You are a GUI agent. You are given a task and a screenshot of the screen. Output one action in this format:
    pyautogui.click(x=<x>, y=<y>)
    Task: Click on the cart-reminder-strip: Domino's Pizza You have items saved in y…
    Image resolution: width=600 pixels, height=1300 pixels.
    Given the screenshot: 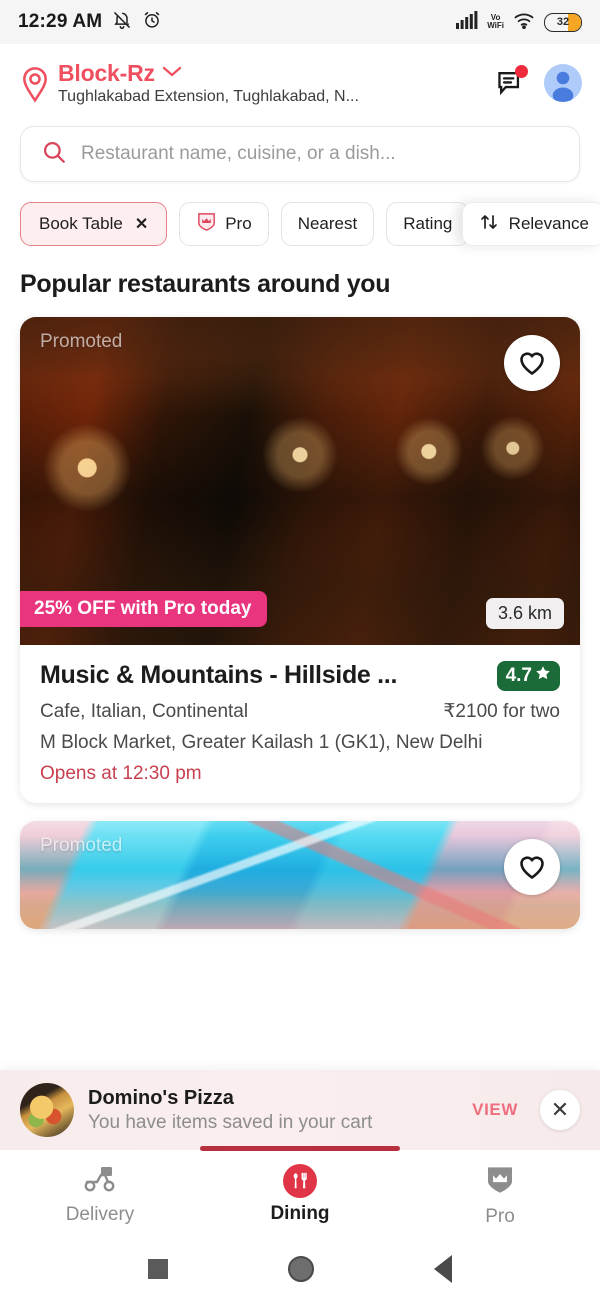 What is the action you would take?
    pyautogui.click(x=300, y=1110)
    